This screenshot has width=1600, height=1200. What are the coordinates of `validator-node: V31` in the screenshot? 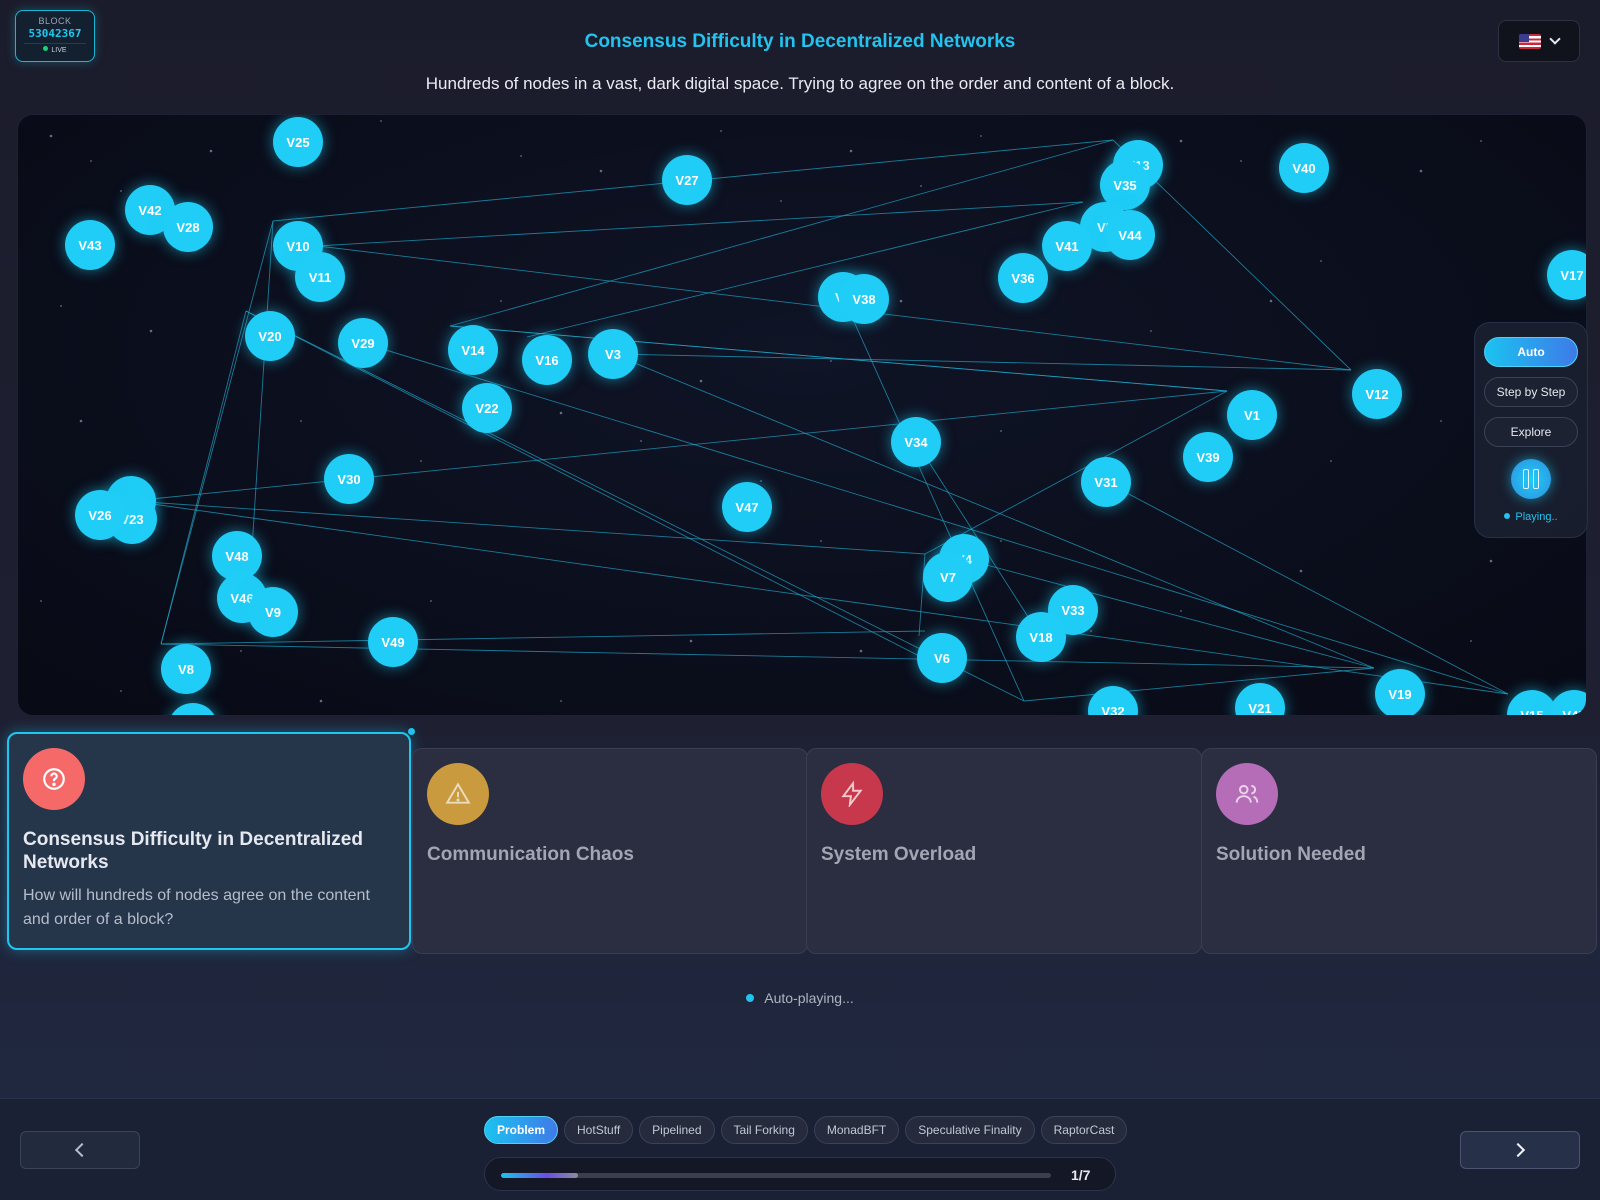 It's located at (1106, 482).